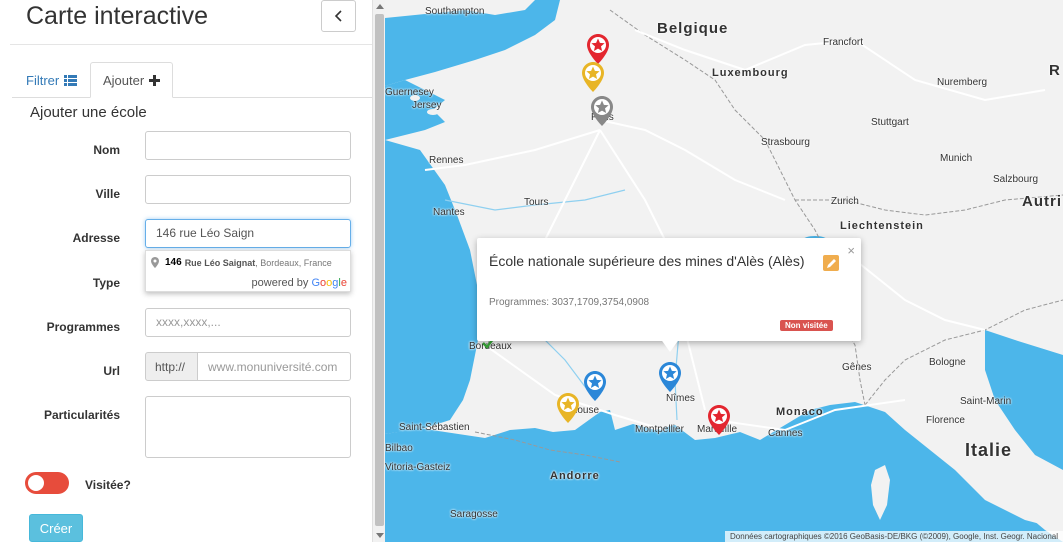 The height and width of the screenshot is (542, 1063). I want to click on url-prefix: http://, so click(171, 366).